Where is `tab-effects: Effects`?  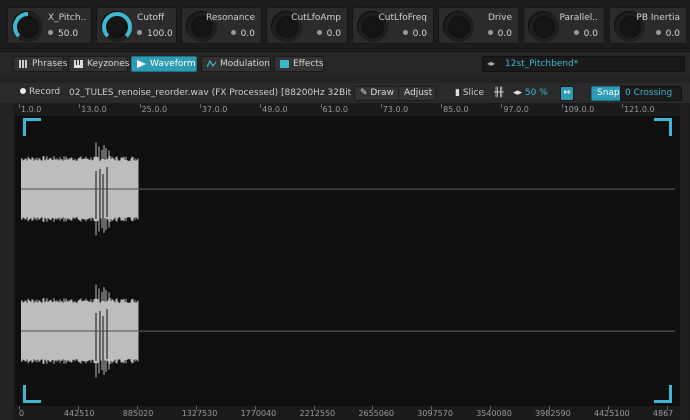
tab-effects: Effects is located at coordinates (299, 64).